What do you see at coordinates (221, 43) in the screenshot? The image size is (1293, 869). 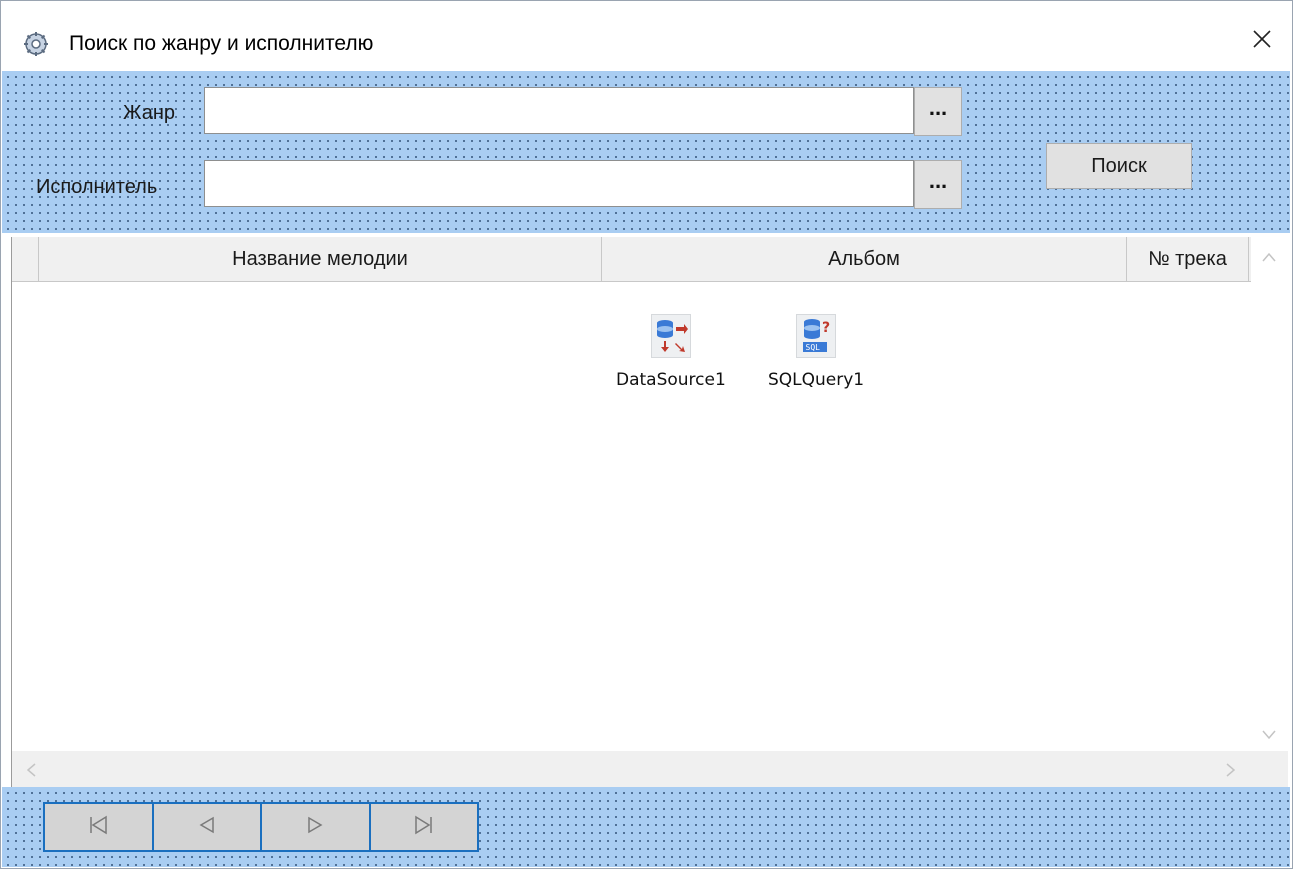 I see `window-title: Поиск по жанру и исполнителю` at bounding box center [221, 43].